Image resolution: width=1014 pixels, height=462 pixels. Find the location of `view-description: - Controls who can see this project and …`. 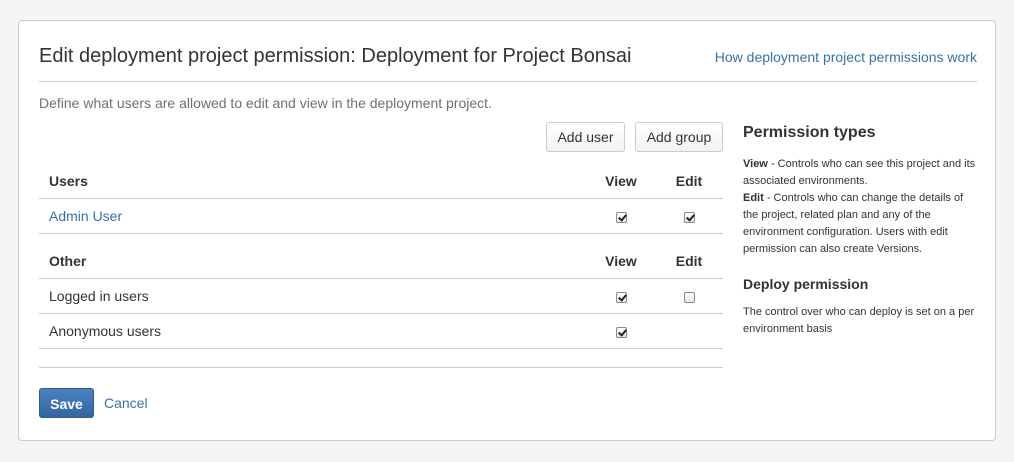

view-description: - Controls who can see this project and … is located at coordinates (859, 172).